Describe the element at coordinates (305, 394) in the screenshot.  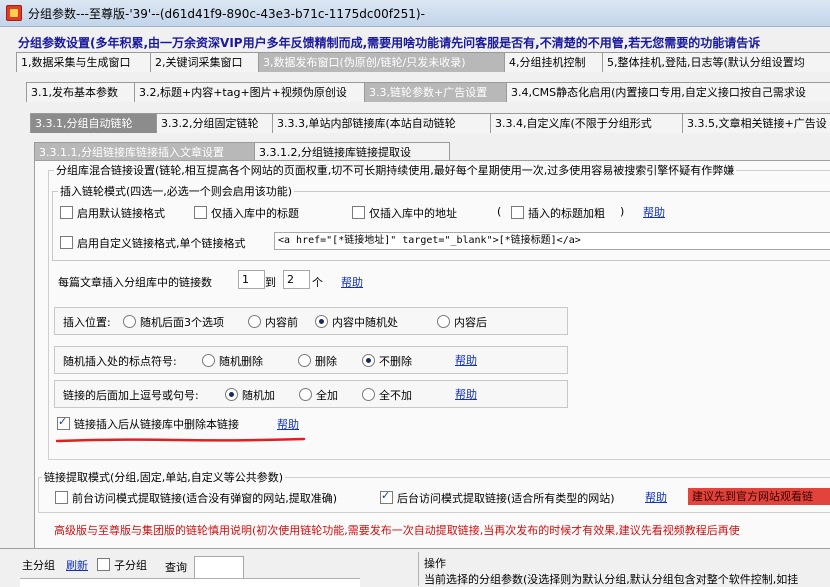
I see `comma-all-radio` at that location.